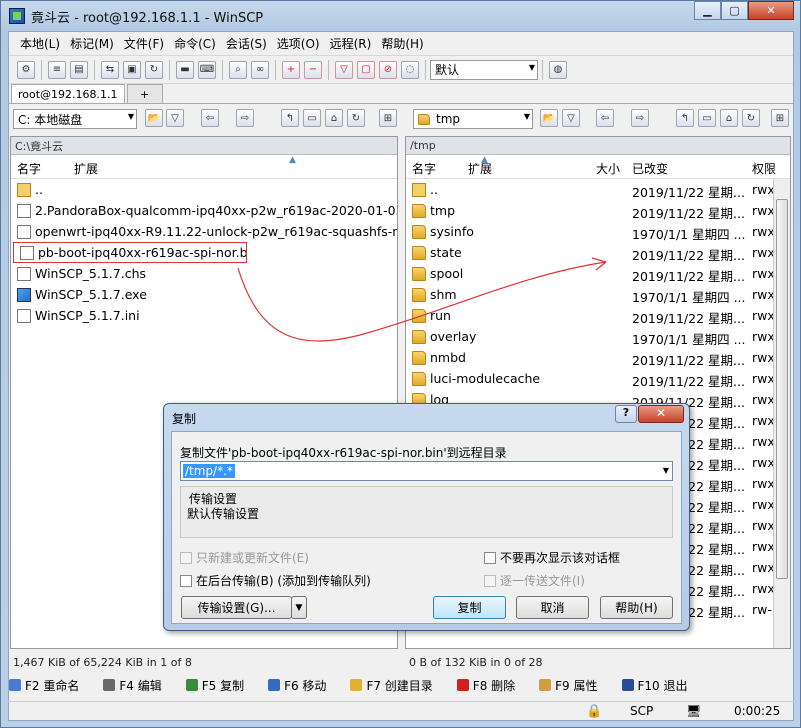 This screenshot has width=801, height=728. Describe the element at coordinates (780, 118) in the screenshot. I see `tree-remote-icon: ⊞` at that location.